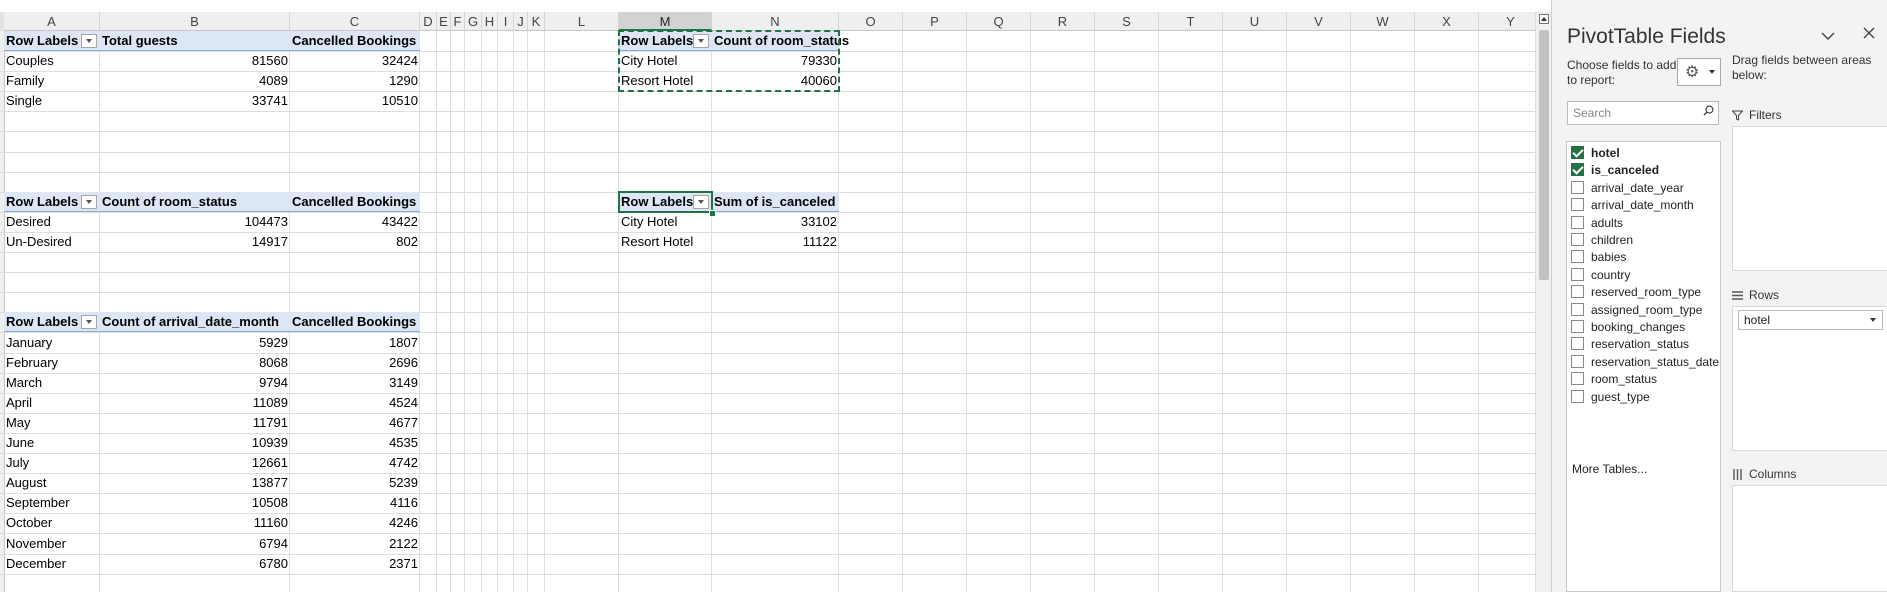 This screenshot has width=1887, height=592. Describe the element at coordinates (195, 242) in the screenshot. I see `value-cell: 14917` at that location.